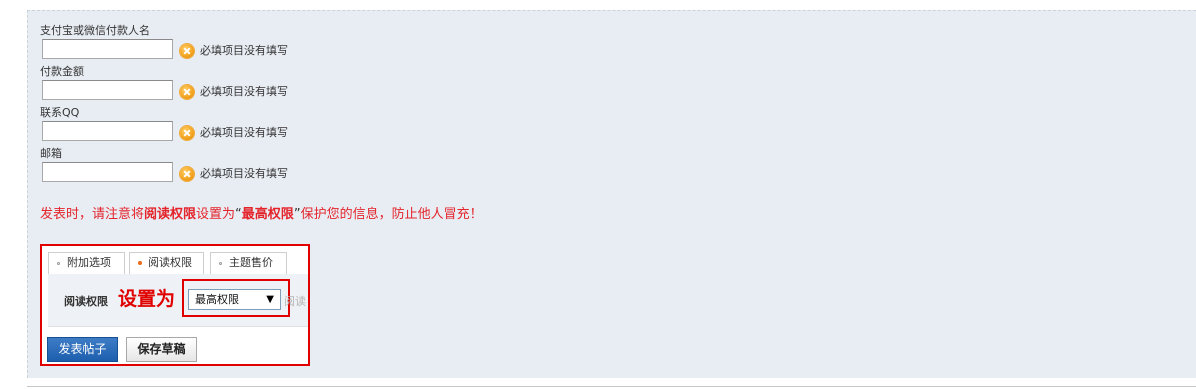  I want to click on field-label-amount: 付款金额, so click(62, 71).